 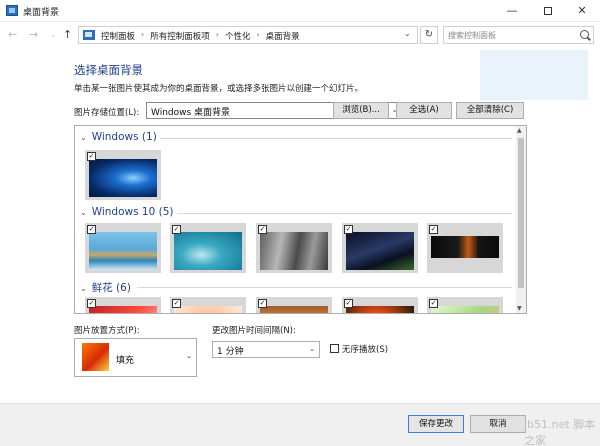 What do you see at coordinates (407, 33) in the screenshot?
I see `address-dropdown-icon: ⌄` at bounding box center [407, 33].